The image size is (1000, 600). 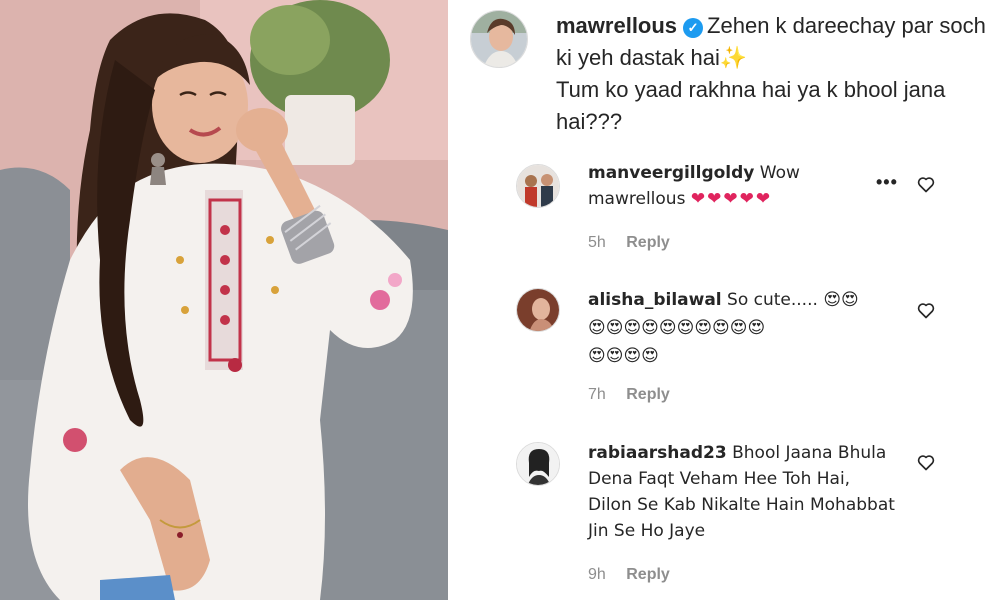 I want to click on comment-text: manveergillgoldy Wow mawrellous ❤❤❤❤❤, so click(x=743, y=186).